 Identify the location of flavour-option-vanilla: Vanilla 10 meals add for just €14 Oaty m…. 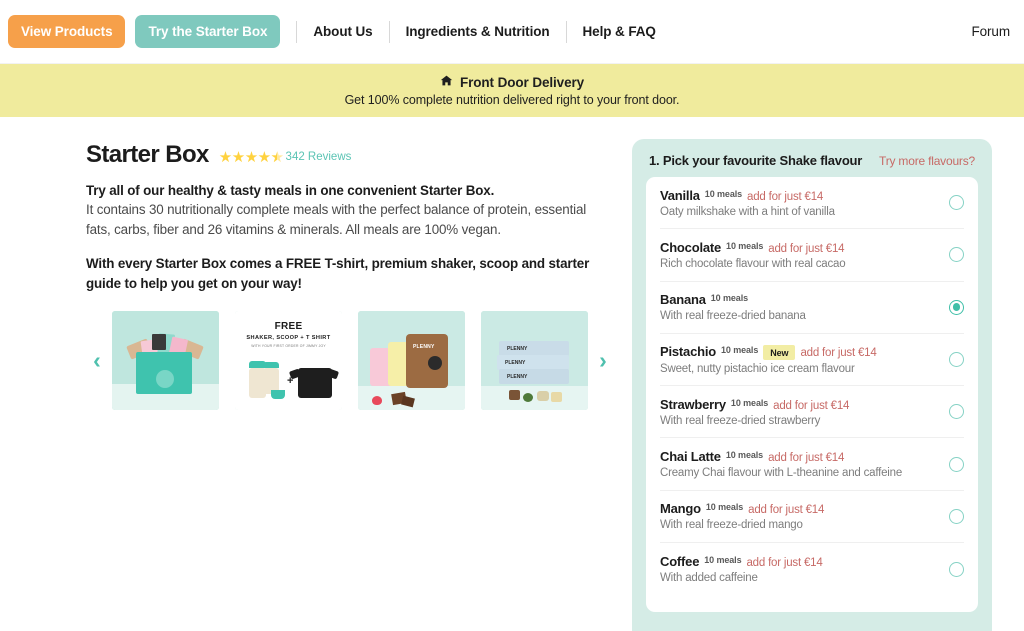
(812, 203).